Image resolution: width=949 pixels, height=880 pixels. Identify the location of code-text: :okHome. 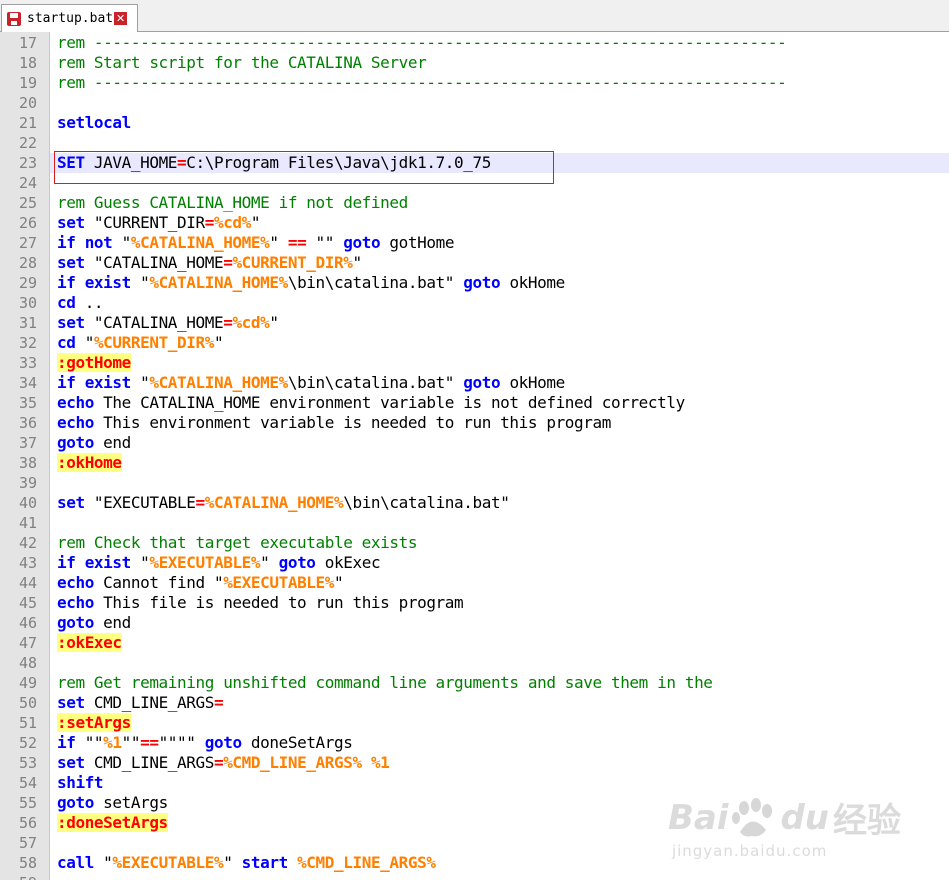
(89, 463).